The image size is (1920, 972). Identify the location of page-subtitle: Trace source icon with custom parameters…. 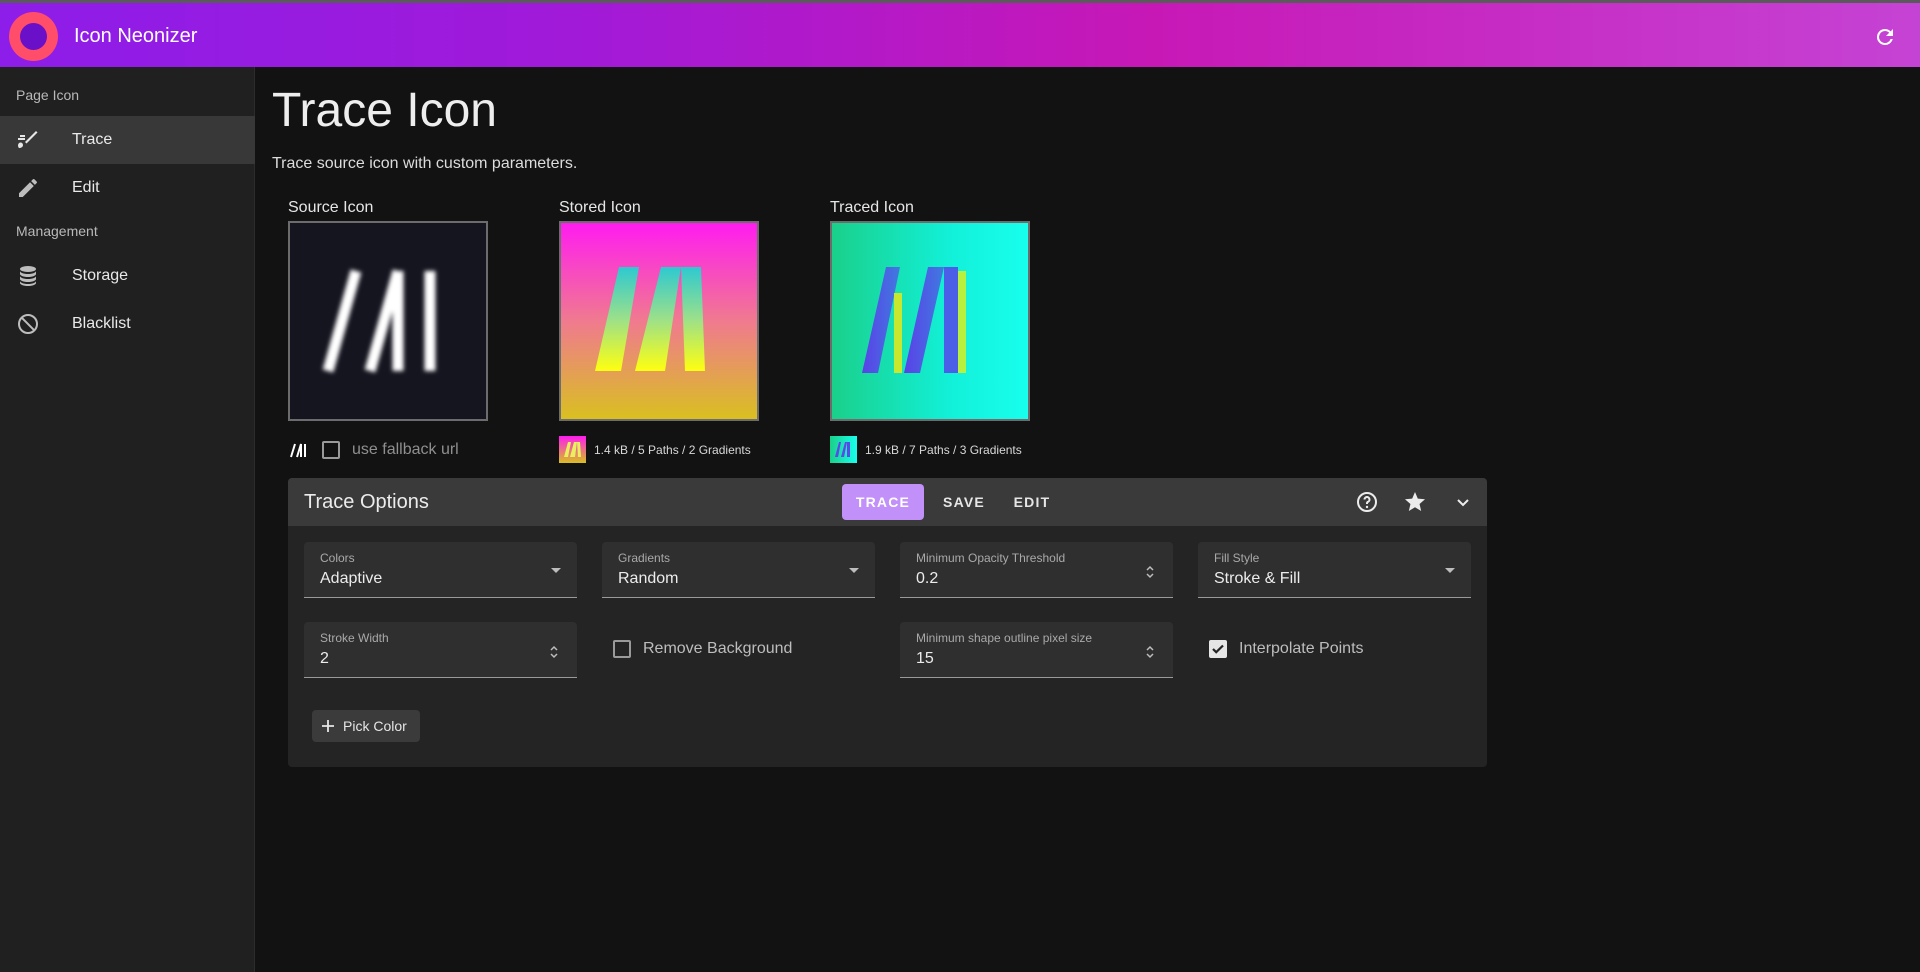
(425, 163).